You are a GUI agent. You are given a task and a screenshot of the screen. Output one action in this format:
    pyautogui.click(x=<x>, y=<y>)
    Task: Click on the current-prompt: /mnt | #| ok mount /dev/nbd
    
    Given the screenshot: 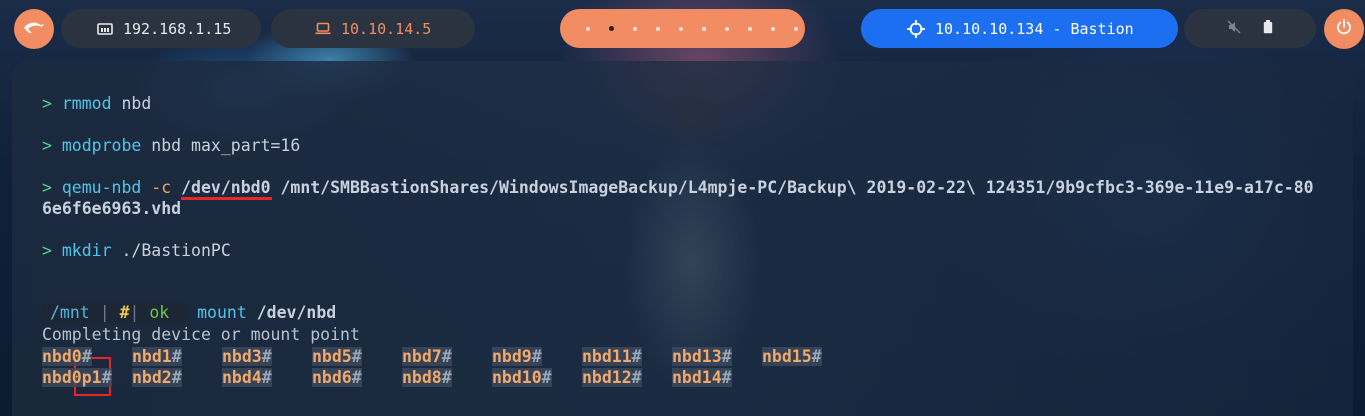 What is the action you would take?
    pyautogui.click(x=189, y=313)
    